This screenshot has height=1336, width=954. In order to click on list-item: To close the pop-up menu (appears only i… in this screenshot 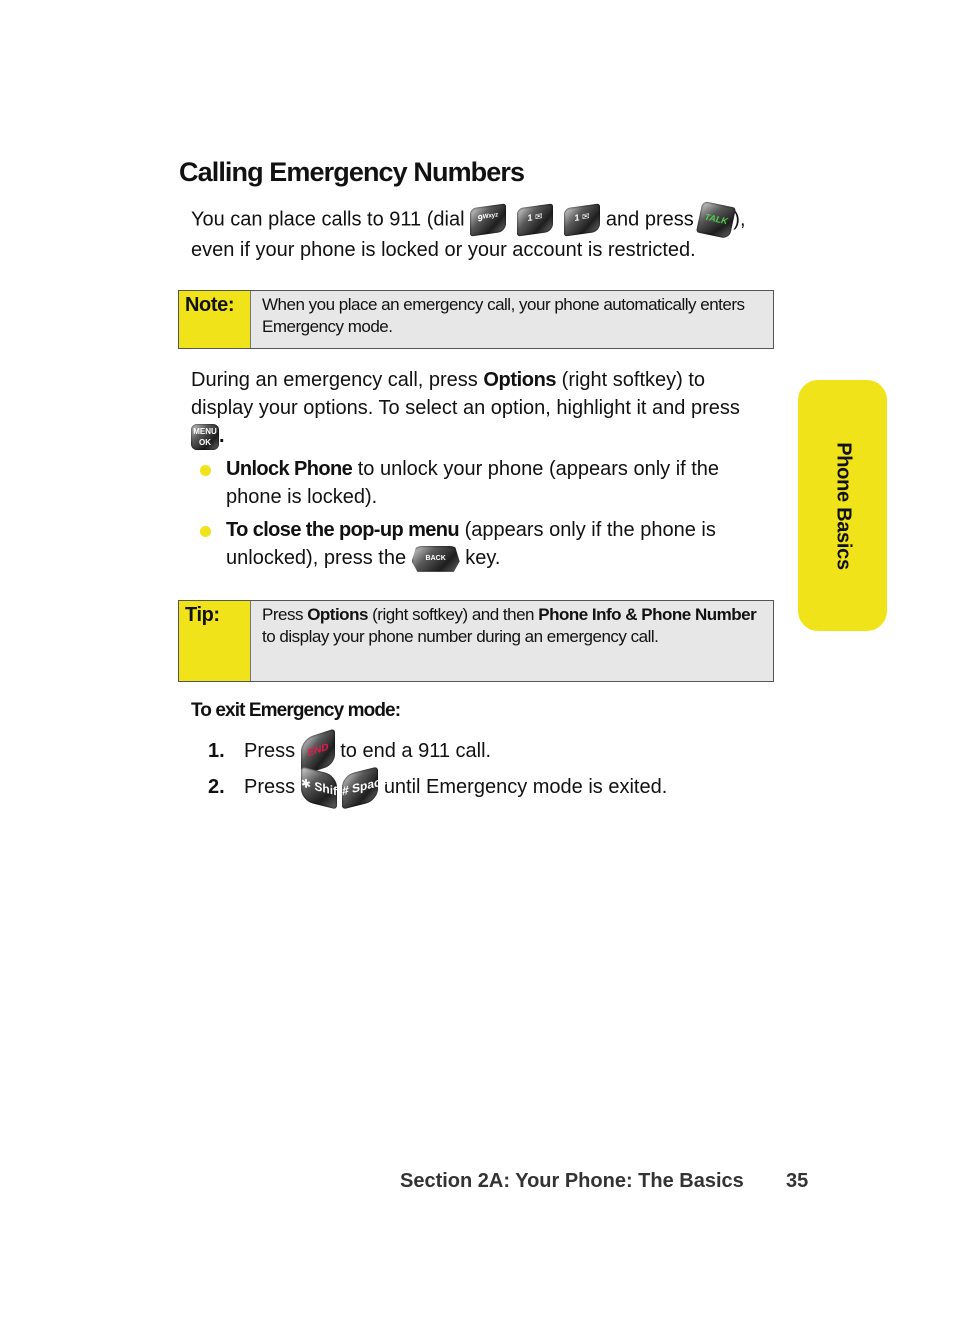, I will do `click(483, 544)`.